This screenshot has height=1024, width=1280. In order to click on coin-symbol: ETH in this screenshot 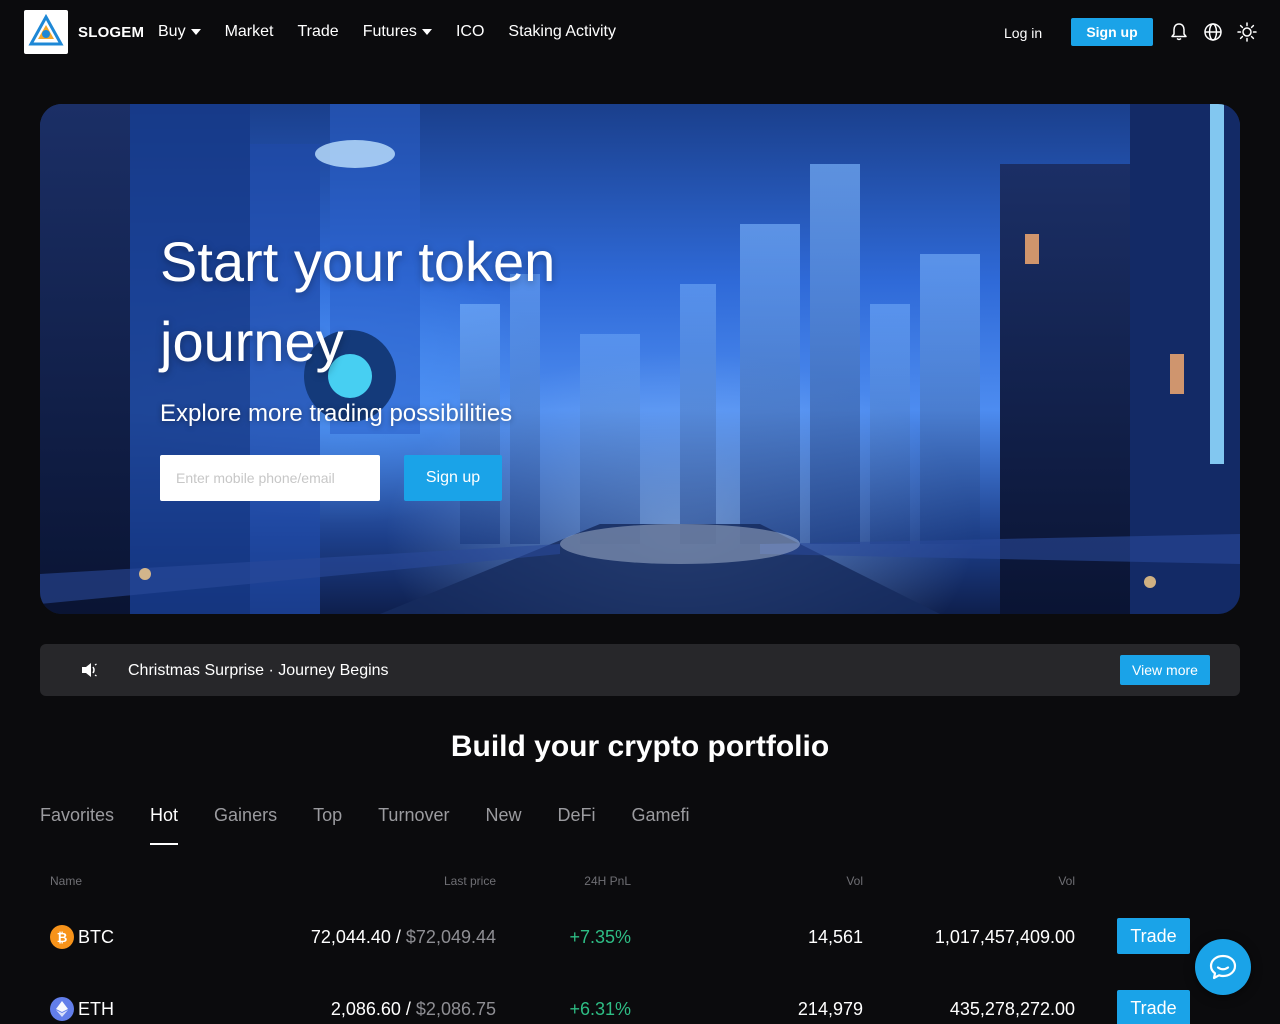, I will do `click(96, 1009)`.